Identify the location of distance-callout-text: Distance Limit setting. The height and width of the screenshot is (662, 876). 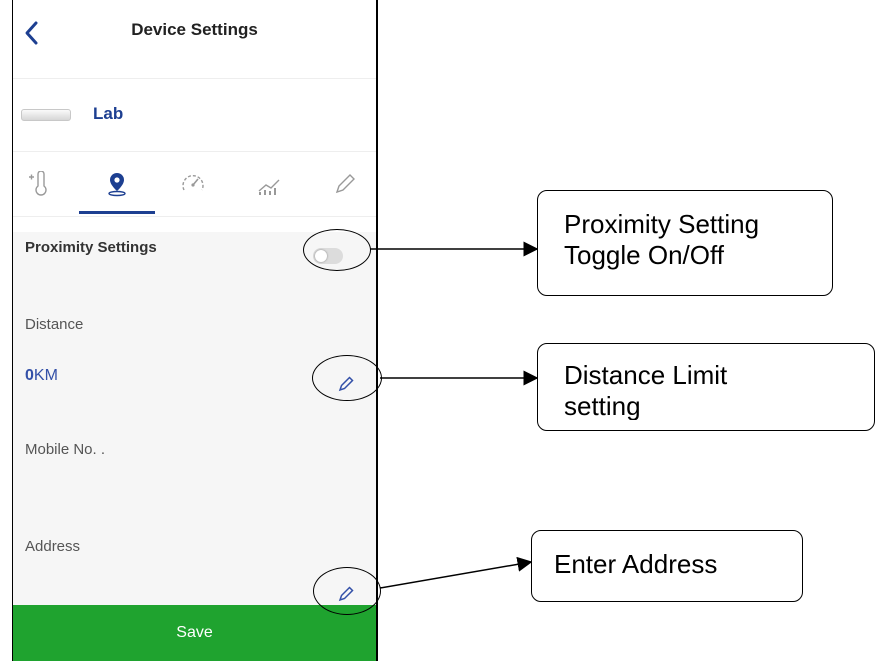
(719, 390).